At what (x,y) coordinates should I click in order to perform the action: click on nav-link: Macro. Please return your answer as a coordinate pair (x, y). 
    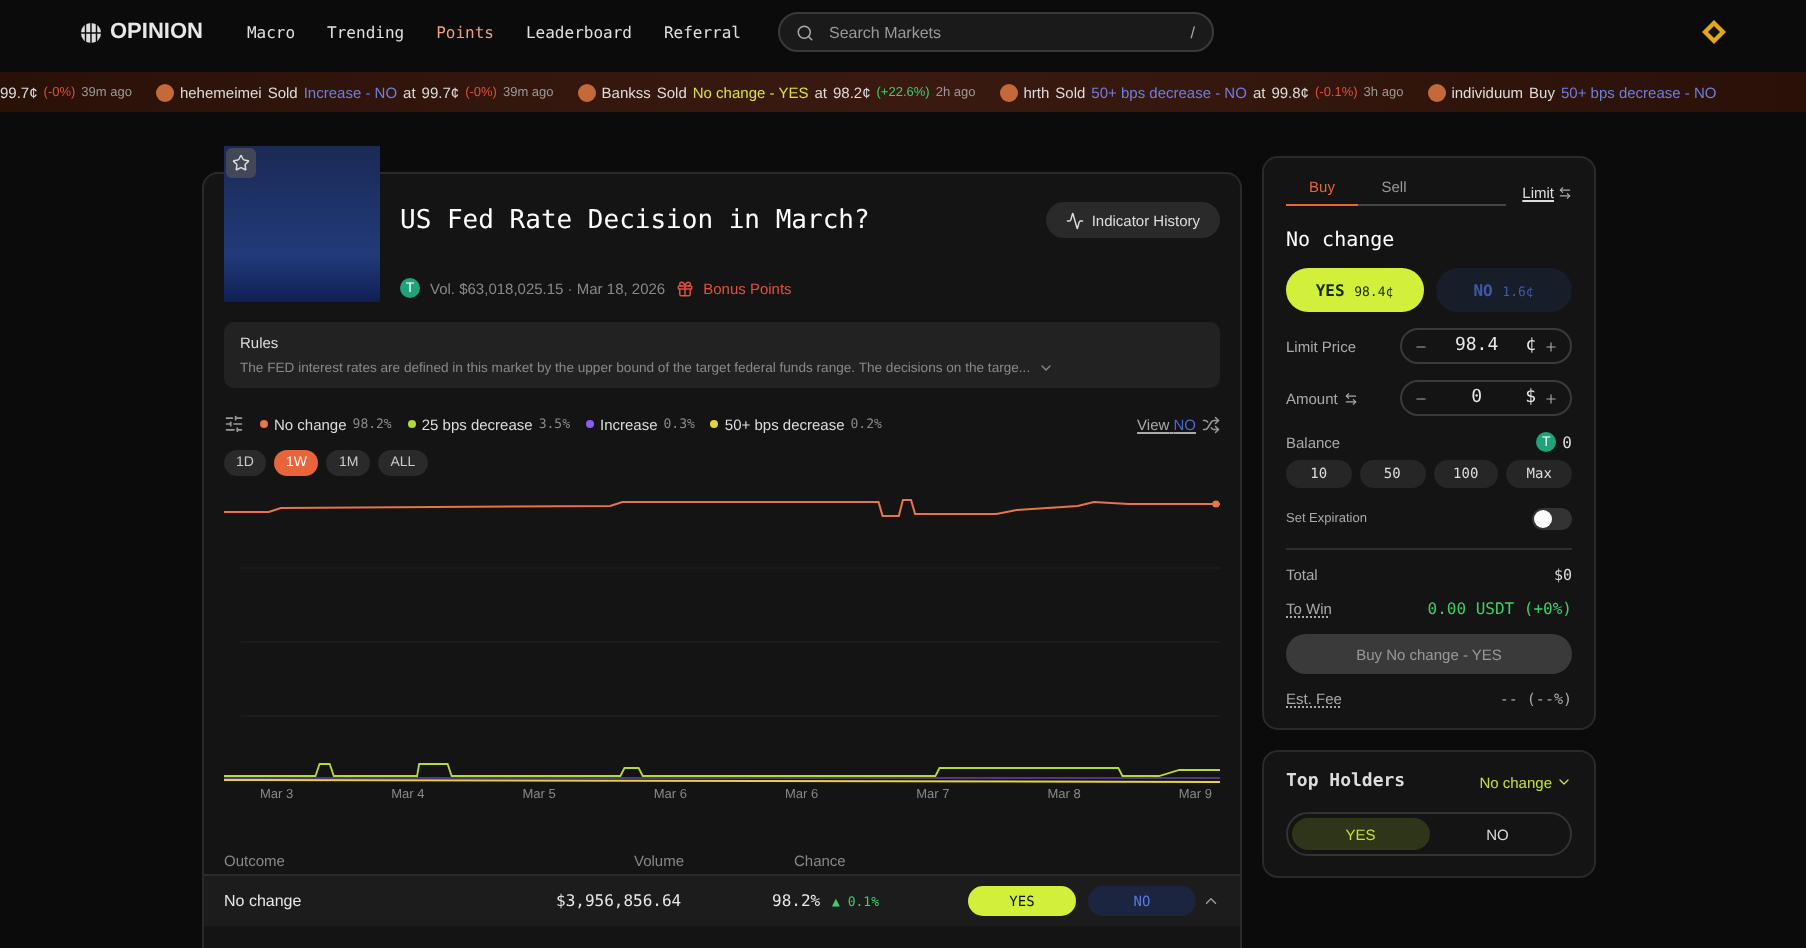
    Looking at the image, I should click on (271, 32).